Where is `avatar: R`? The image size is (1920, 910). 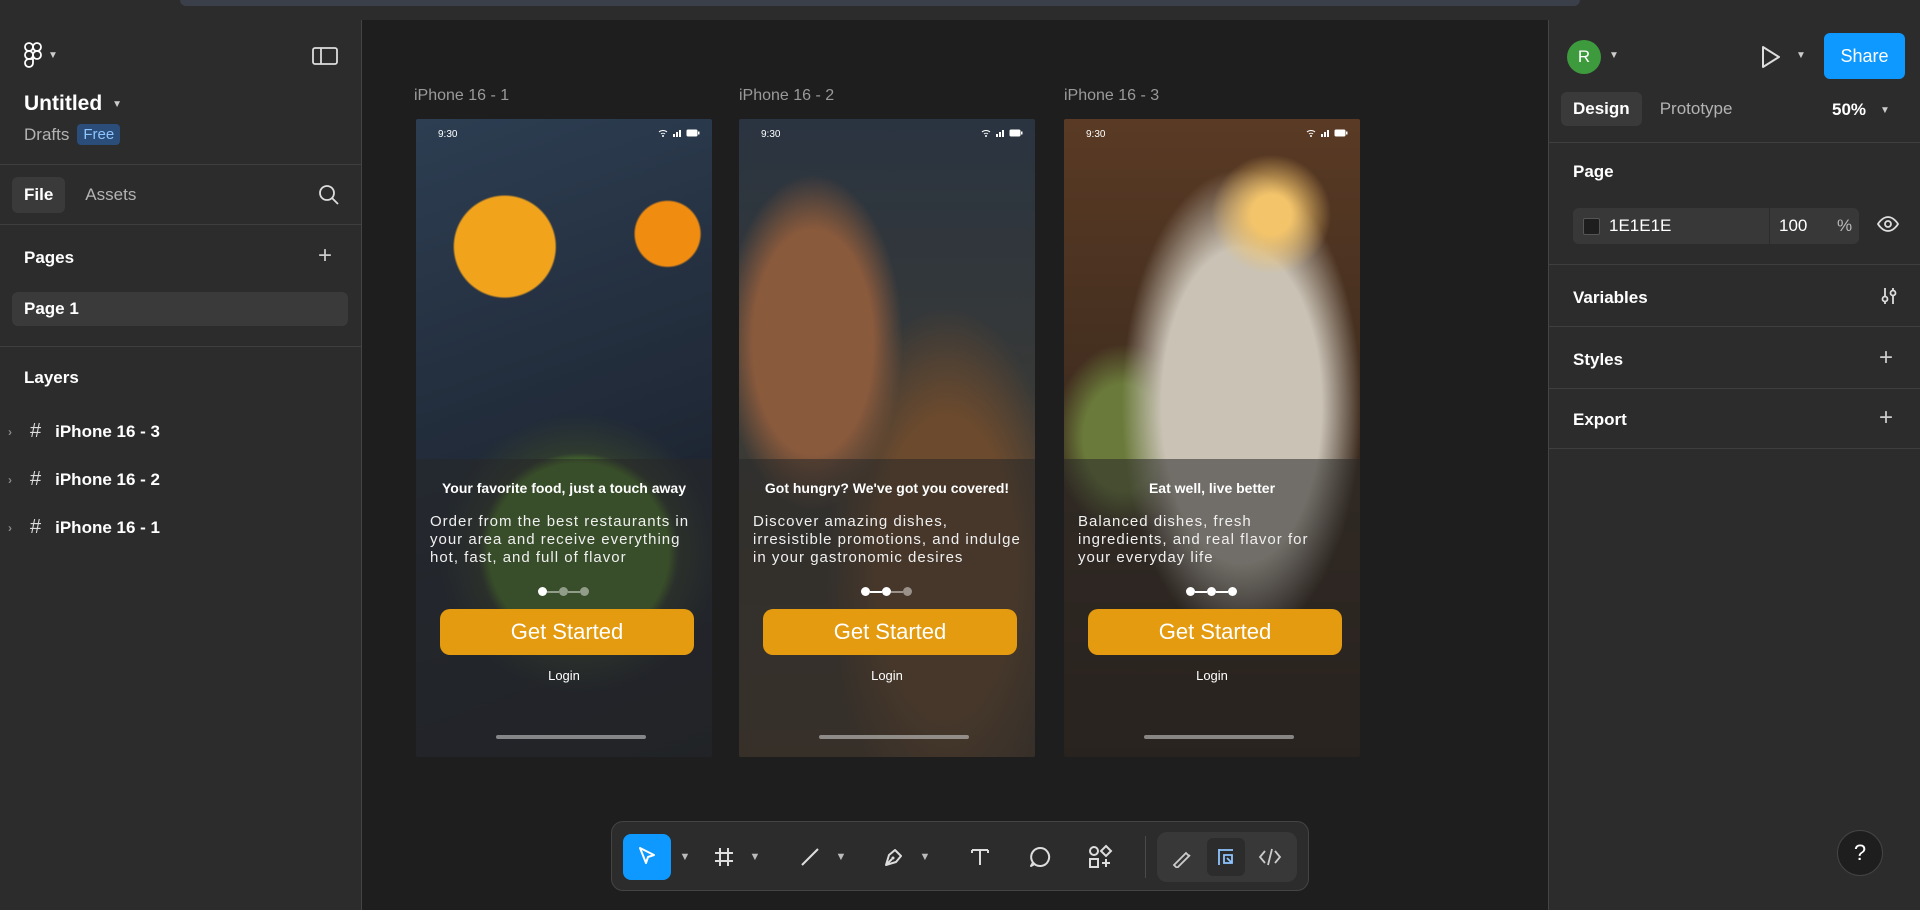
avatar: R is located at coordinates (1584, 57).